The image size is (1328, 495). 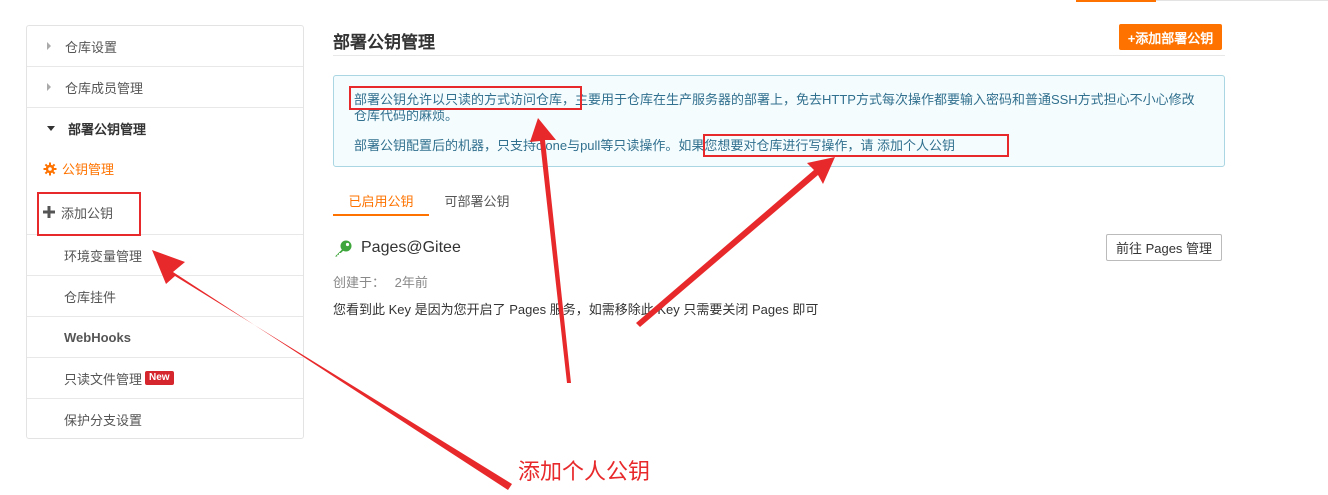 I want to click on created-value: 2年前, so click(x=411, y=282).